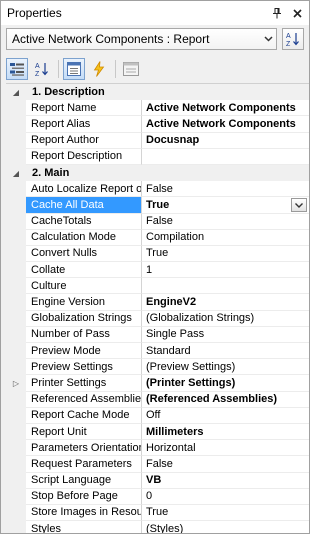 The width and height of the screenshot is (320, 534). What do you see at coordinates (225, 383) in the screenshot?
I see `property-value: (Printer Settings)` at bounding box center [225, 383].